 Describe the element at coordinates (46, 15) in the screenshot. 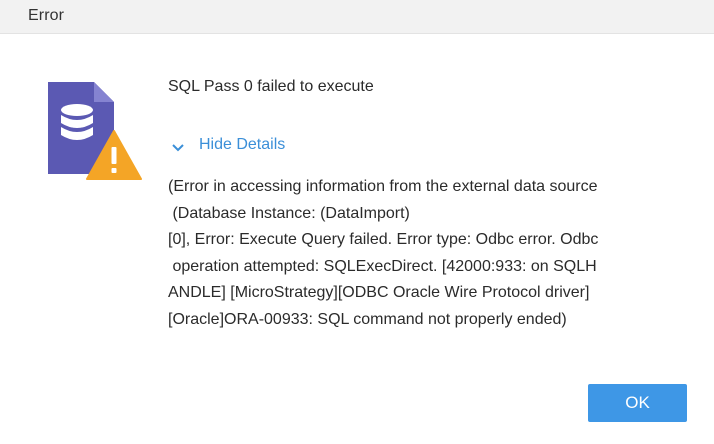

I see `dialog-title: Error` at that location.